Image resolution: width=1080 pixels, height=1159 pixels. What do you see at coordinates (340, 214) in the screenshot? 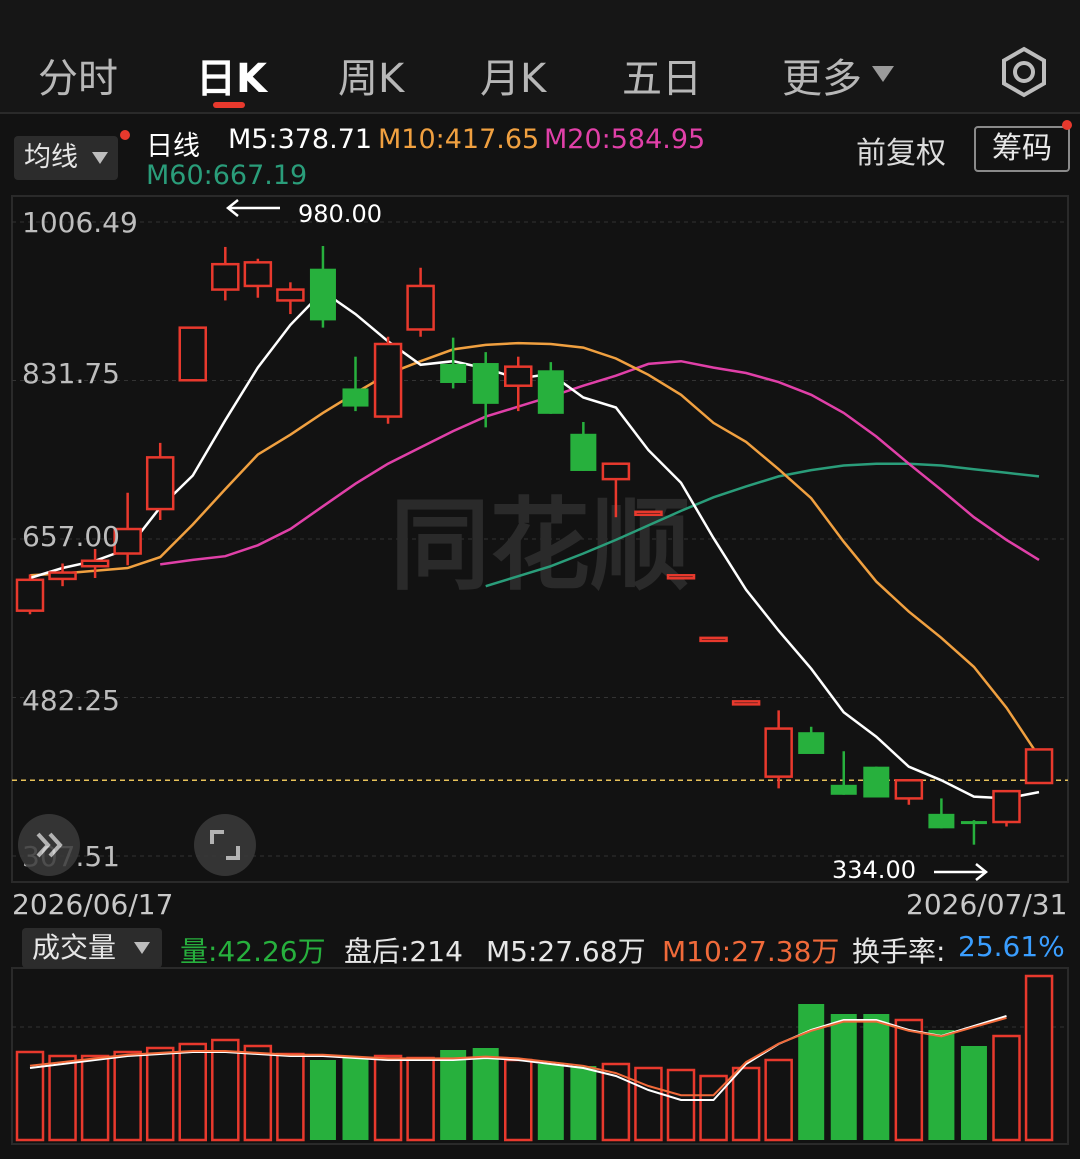
I see `high-price-annotation: 980.00` at bounding box center [340, 214].